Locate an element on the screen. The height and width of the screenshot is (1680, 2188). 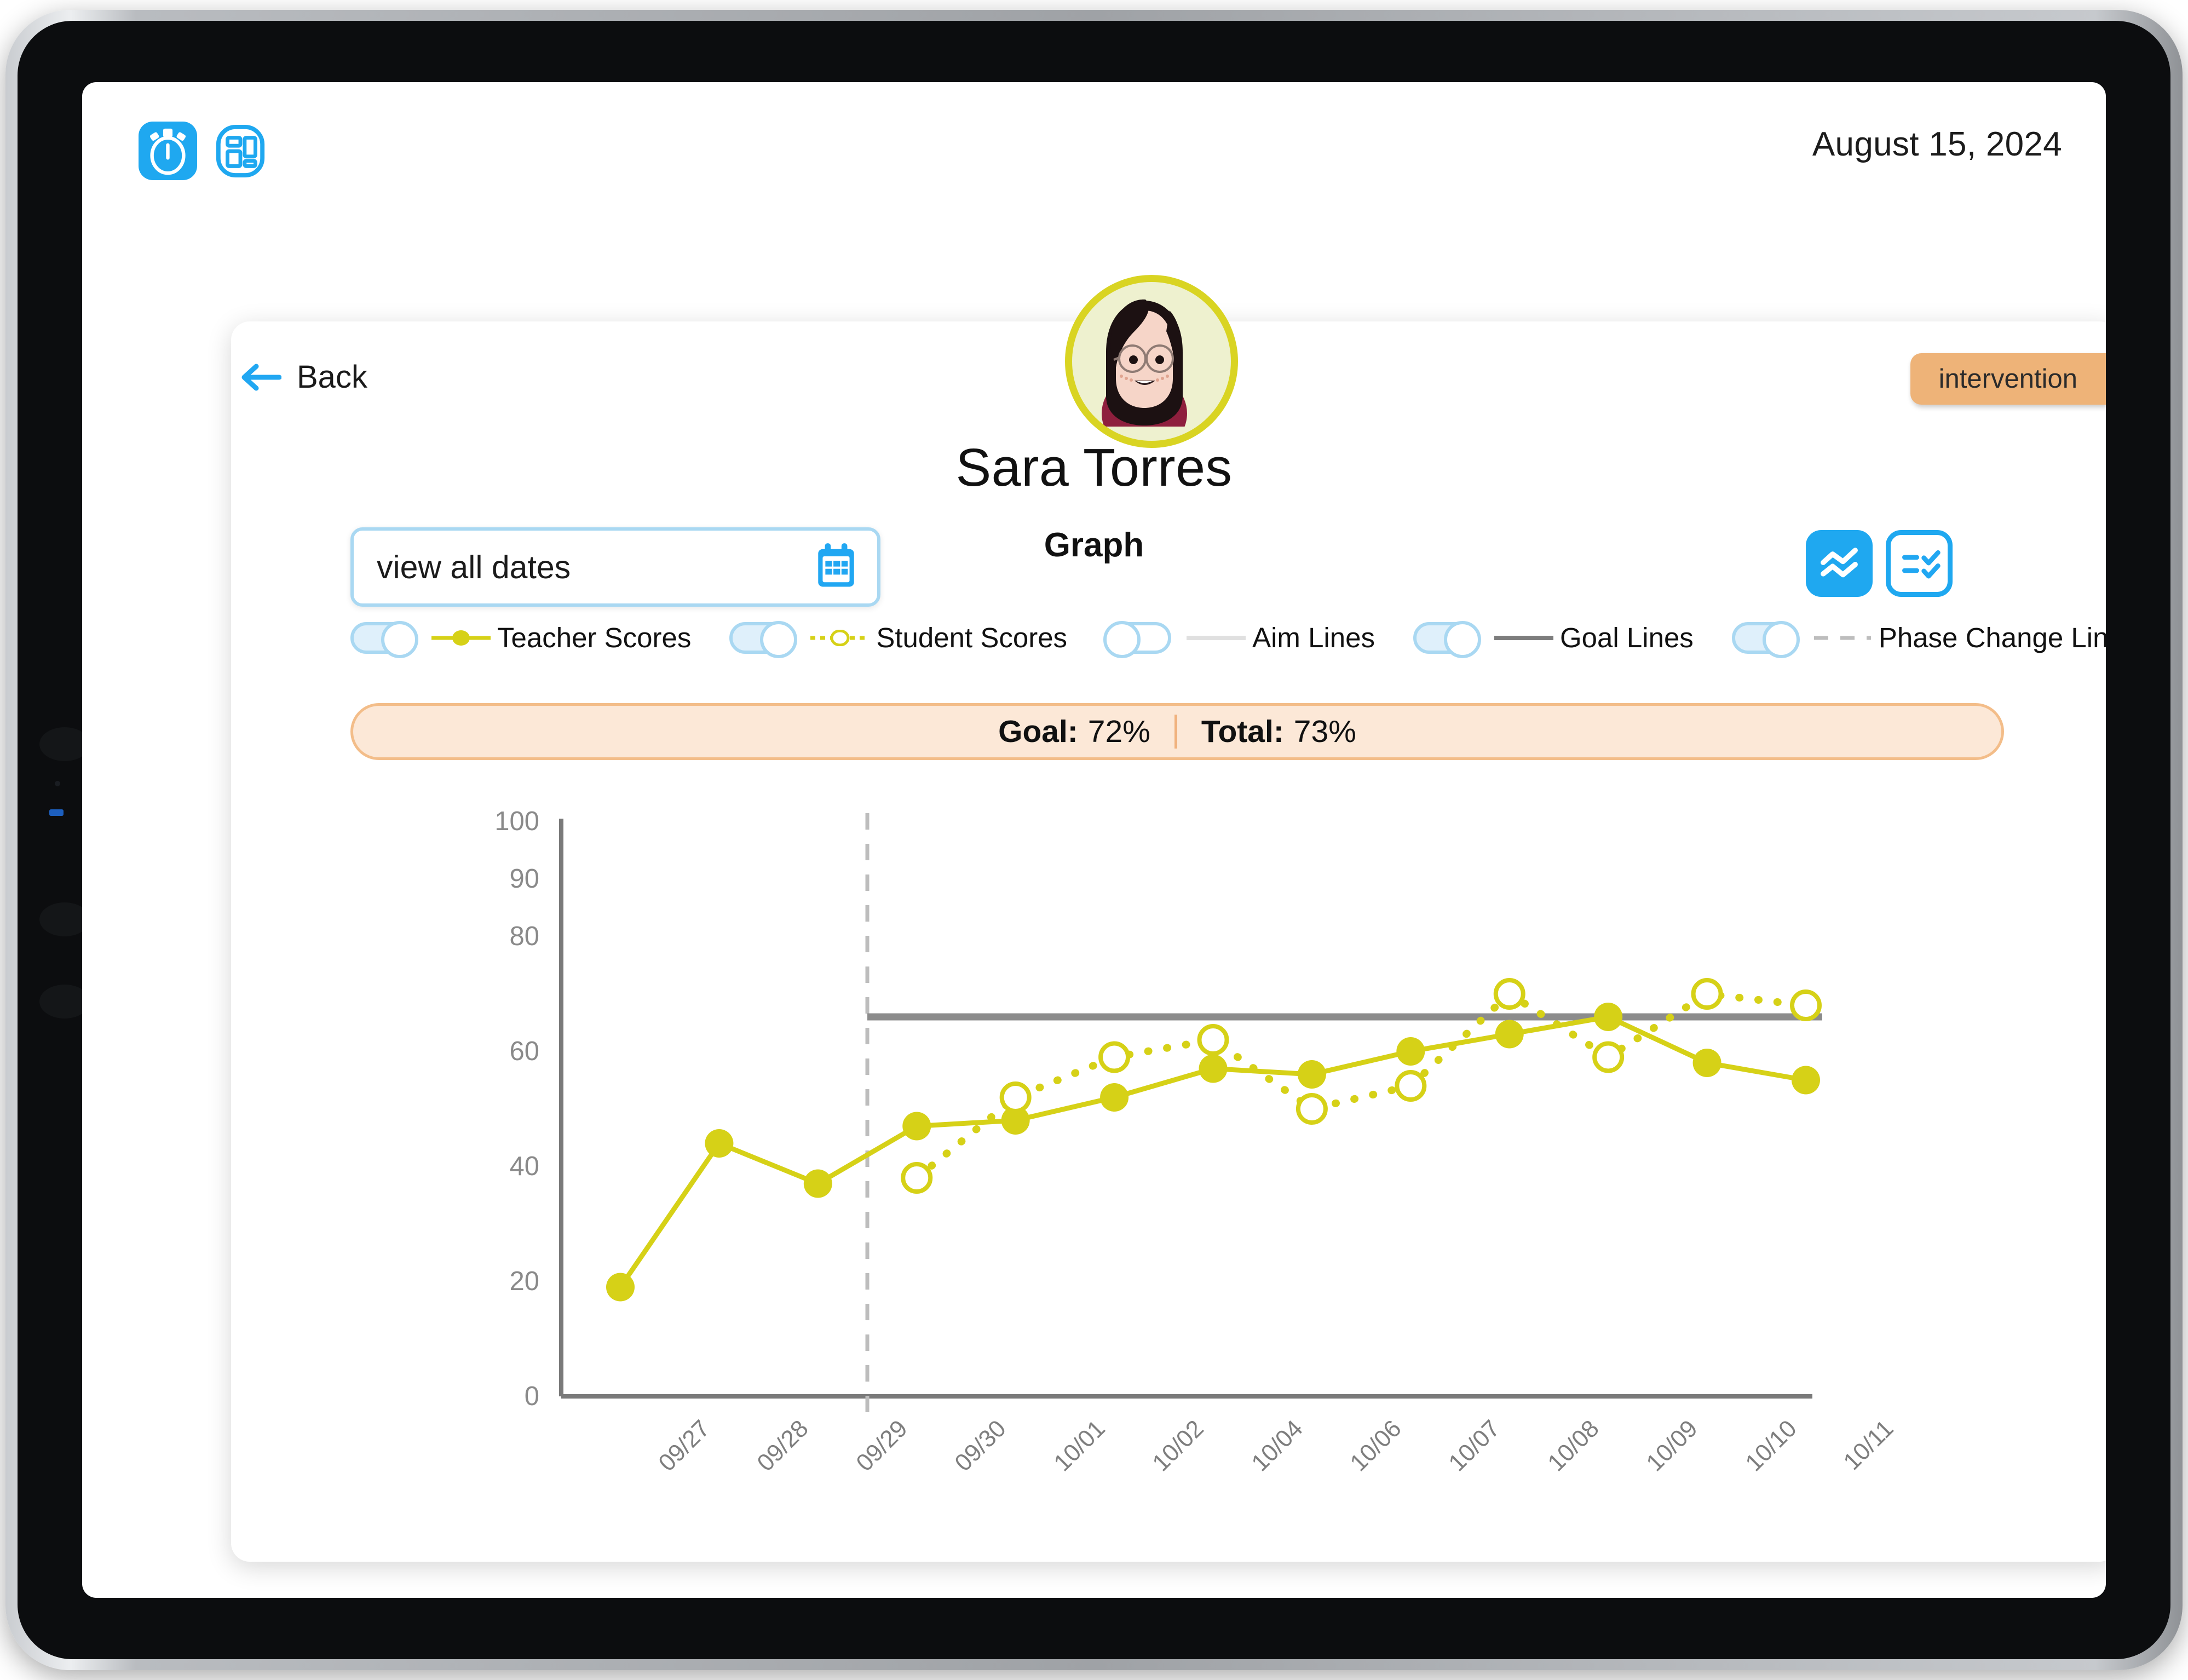
avatar is located at coordinates (1151, 361).